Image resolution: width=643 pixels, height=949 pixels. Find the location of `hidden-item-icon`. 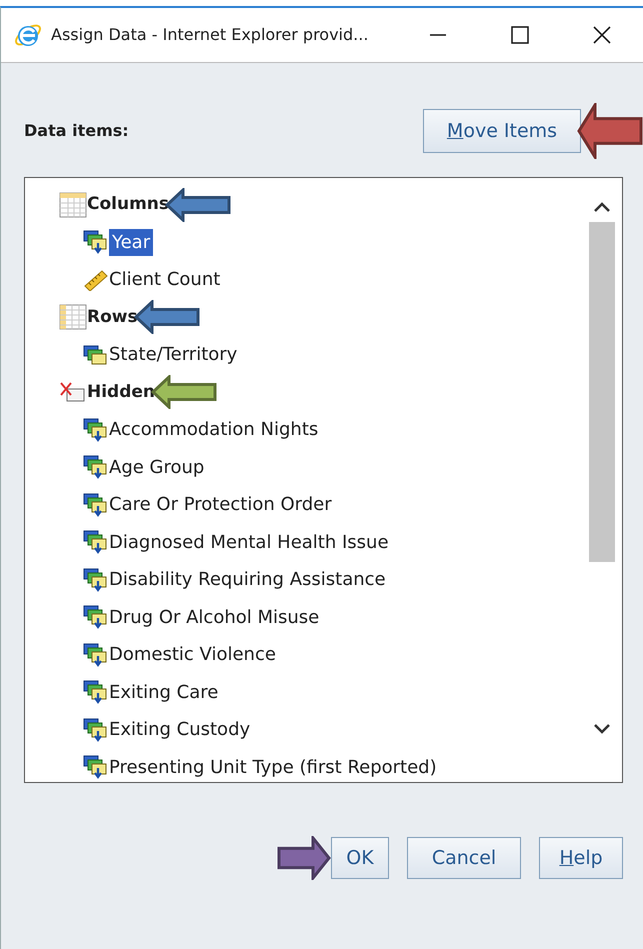

hidden-item-icon is located at coordinates (73, 392).